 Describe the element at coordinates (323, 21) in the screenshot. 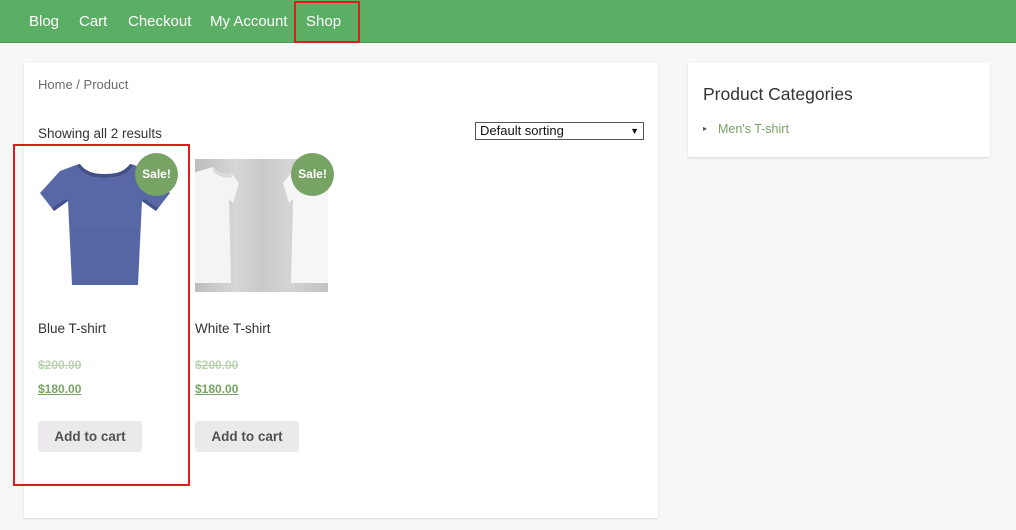

I see `nav-item-shop: Shop` at that location.